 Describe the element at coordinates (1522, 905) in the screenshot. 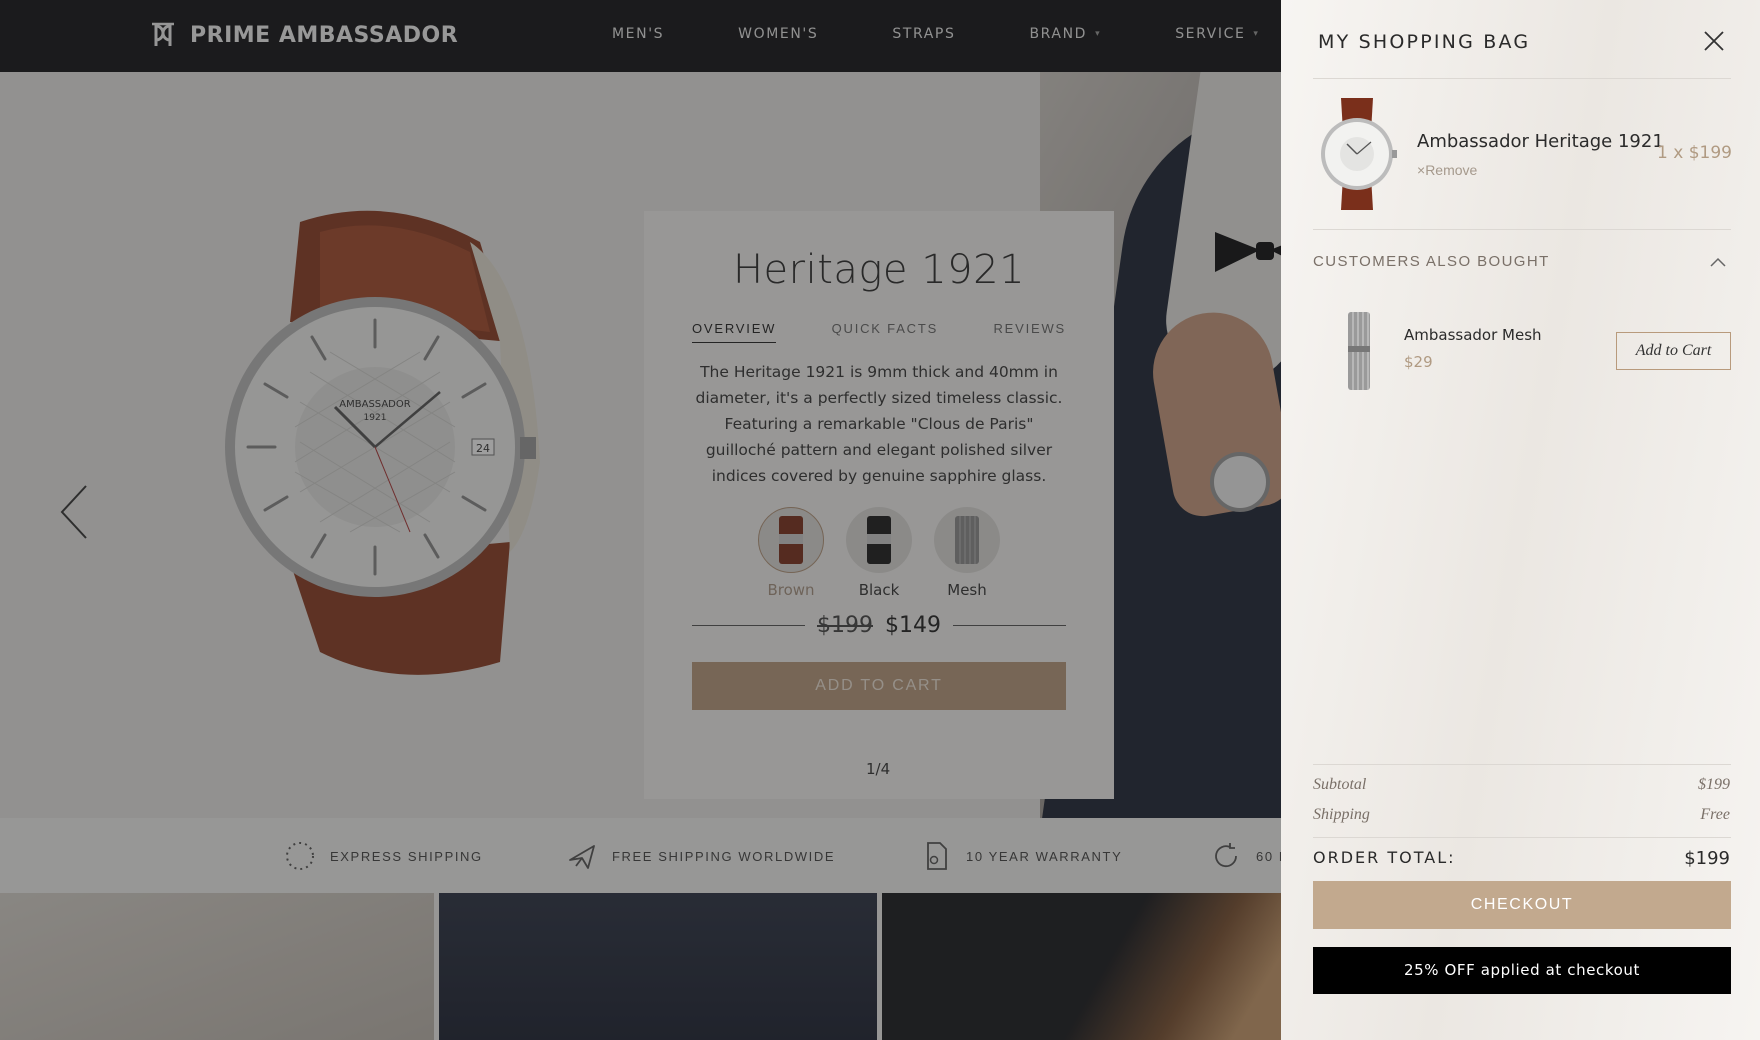

I see `checkout-button: CHECKOUT` at that location.